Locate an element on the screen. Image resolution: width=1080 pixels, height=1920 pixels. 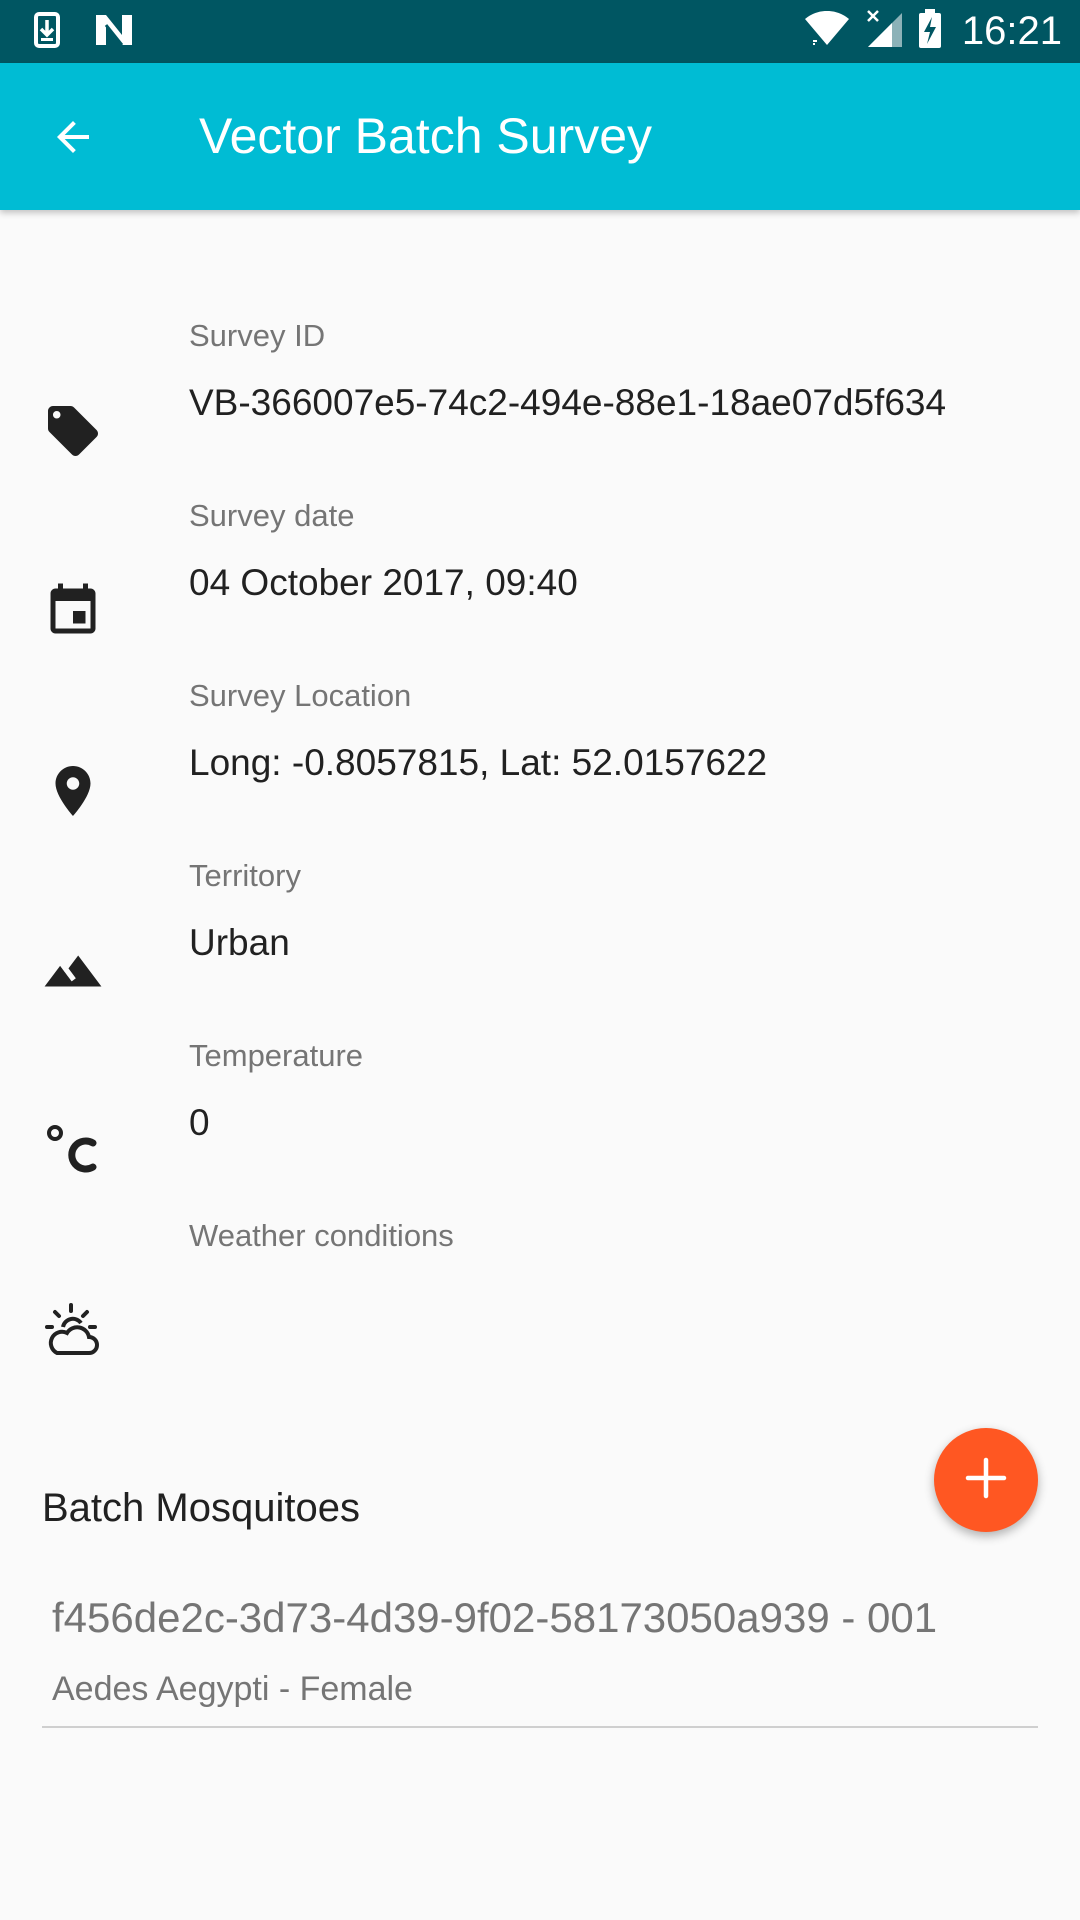
tag-icon is located at coordinates (73, 431).